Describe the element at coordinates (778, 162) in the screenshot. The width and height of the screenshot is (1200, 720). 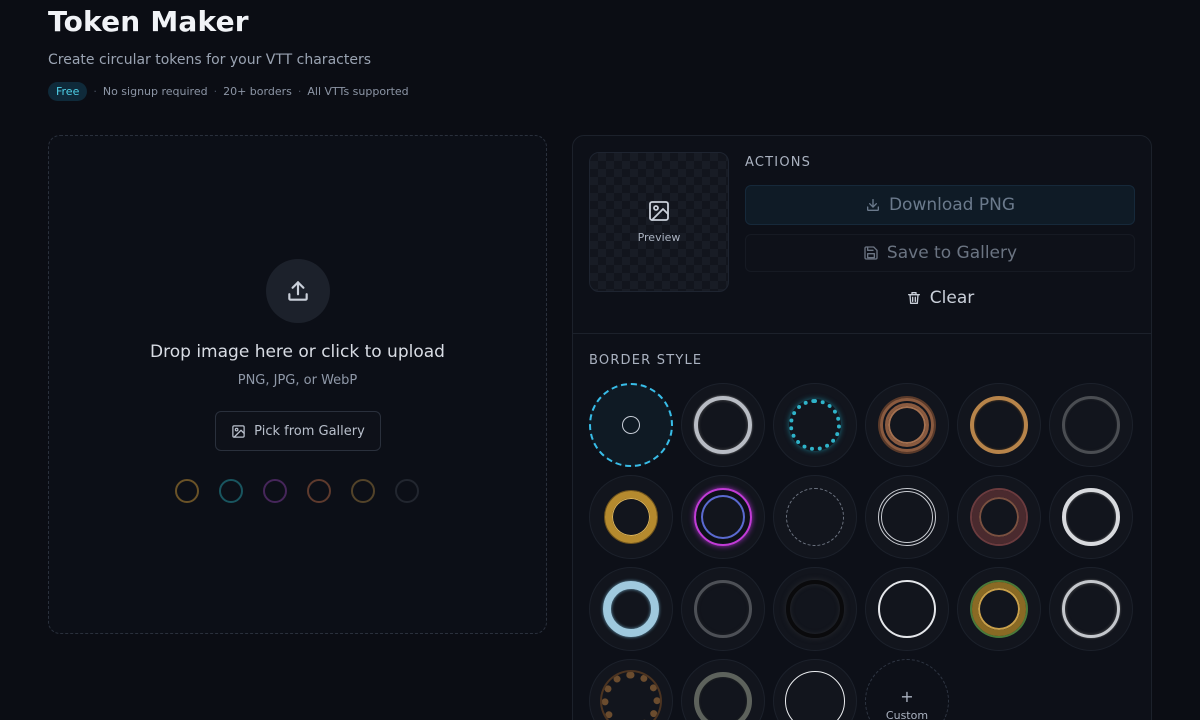
I see `actions-heading: ACTIONS` at that location.